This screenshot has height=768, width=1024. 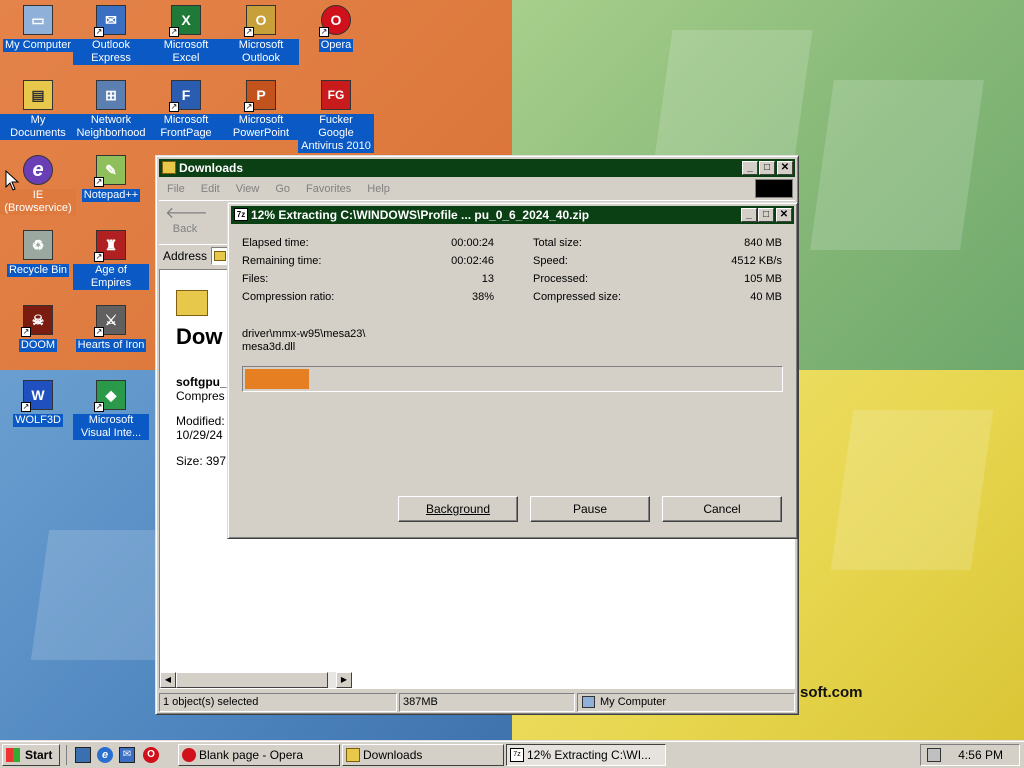 What do you see at coordinates (657, 261) in the screenshot?
I see `speed-row: Speed: 4512 KB/s` at bounding box center [657, 261].